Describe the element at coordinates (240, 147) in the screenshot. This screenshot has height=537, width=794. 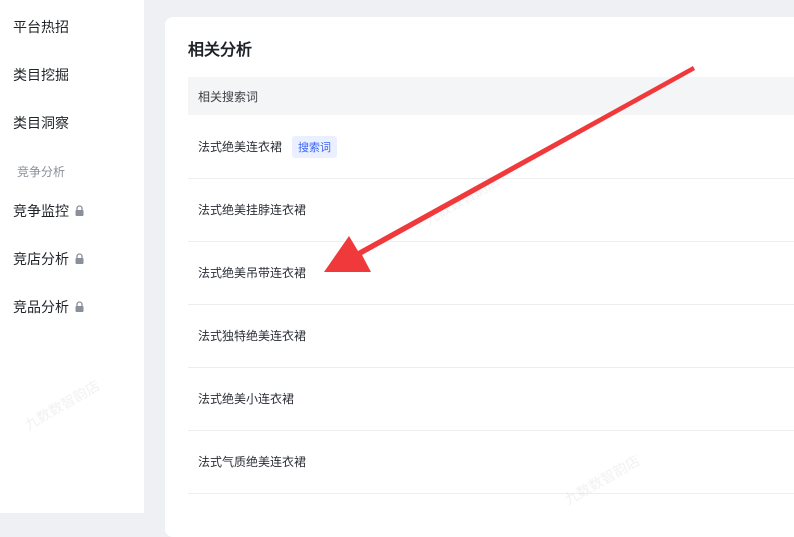
I see `keyword-cell: 法式绝美连衣裙` at that location.